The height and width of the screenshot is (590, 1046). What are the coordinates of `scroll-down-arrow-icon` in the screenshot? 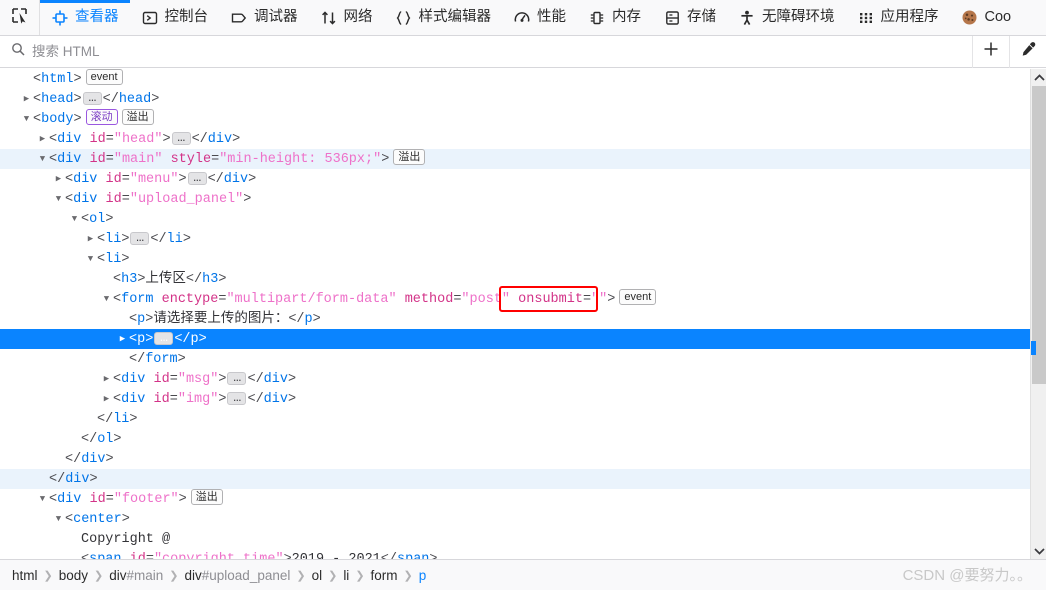 It's located at (1038, 550).